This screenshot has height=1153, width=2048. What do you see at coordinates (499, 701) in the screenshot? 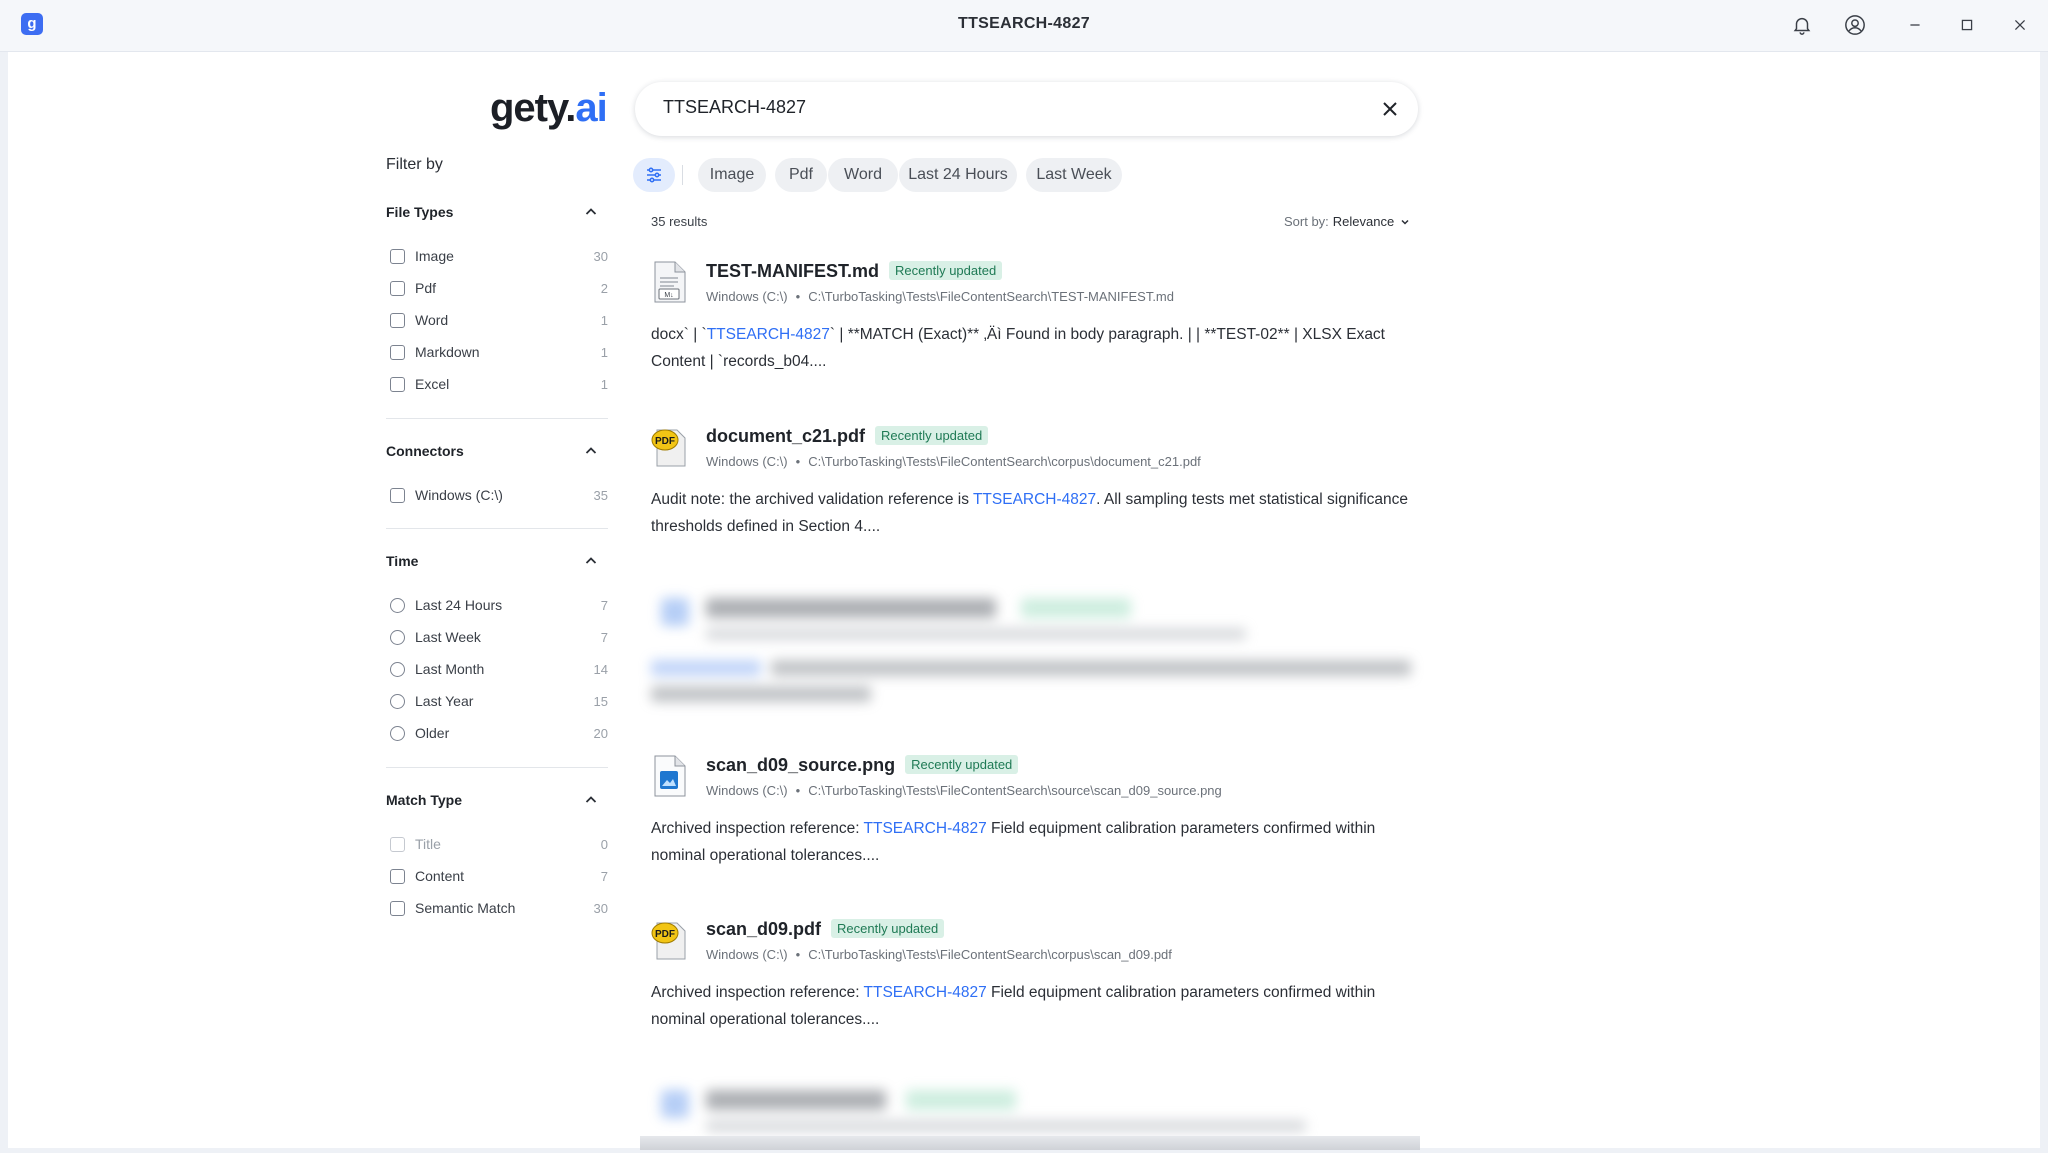
I see `filter-time-year: Last Year 15` at bounding box center [499, 701].